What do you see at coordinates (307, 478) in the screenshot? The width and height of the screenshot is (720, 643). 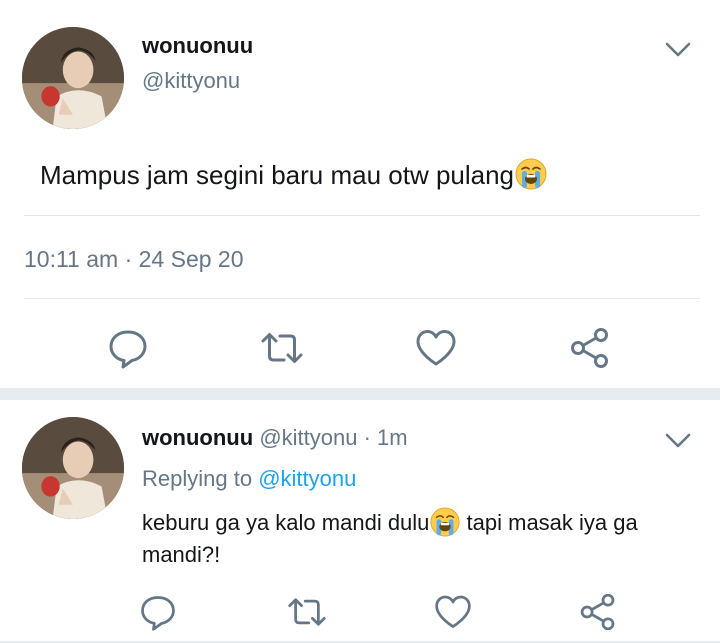 I see `replying-to-handle-link: @kittyonu` at bounding box center [307, 478].